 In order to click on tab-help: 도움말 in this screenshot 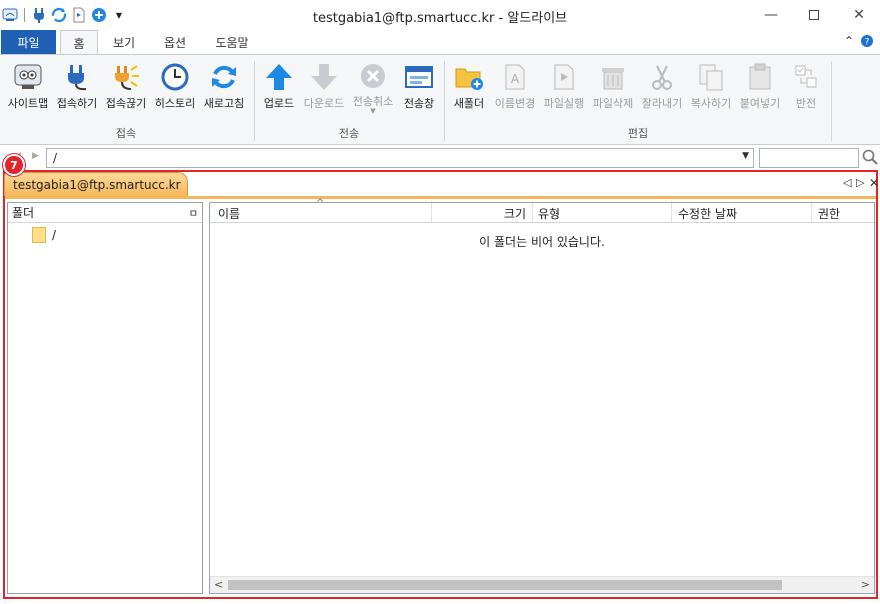, I will do `click(232, 42)`.